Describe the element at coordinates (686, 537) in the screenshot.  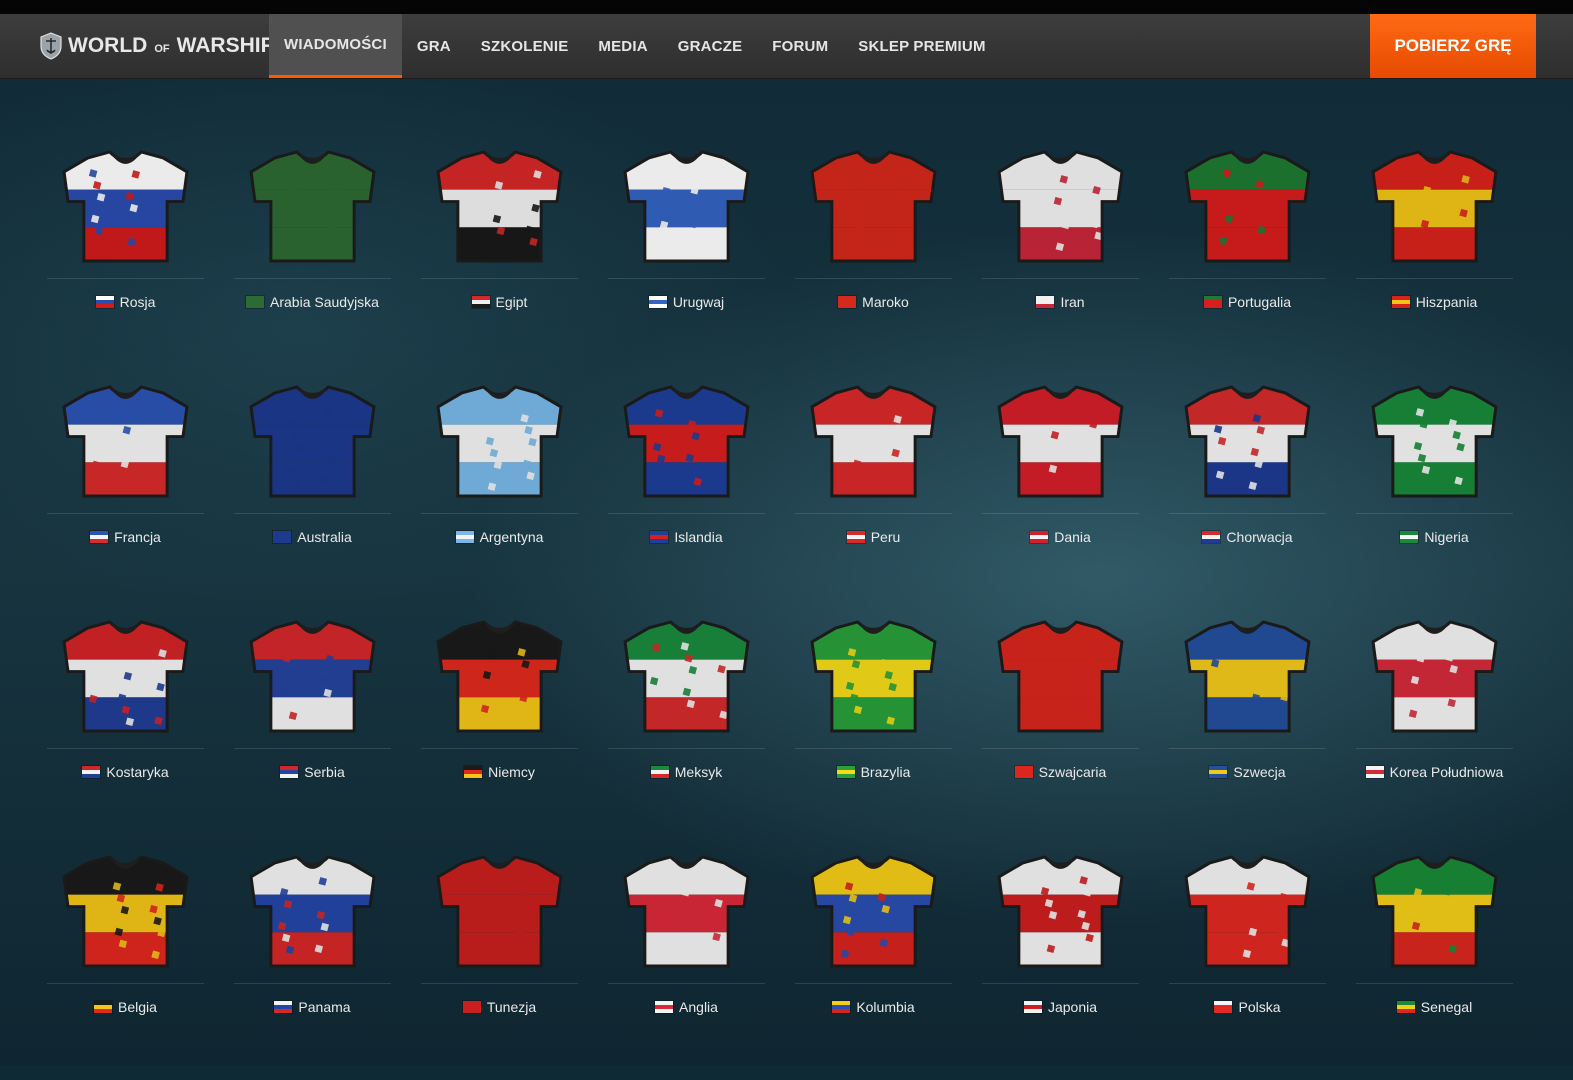
I see `team-label: Islandia` at that location.